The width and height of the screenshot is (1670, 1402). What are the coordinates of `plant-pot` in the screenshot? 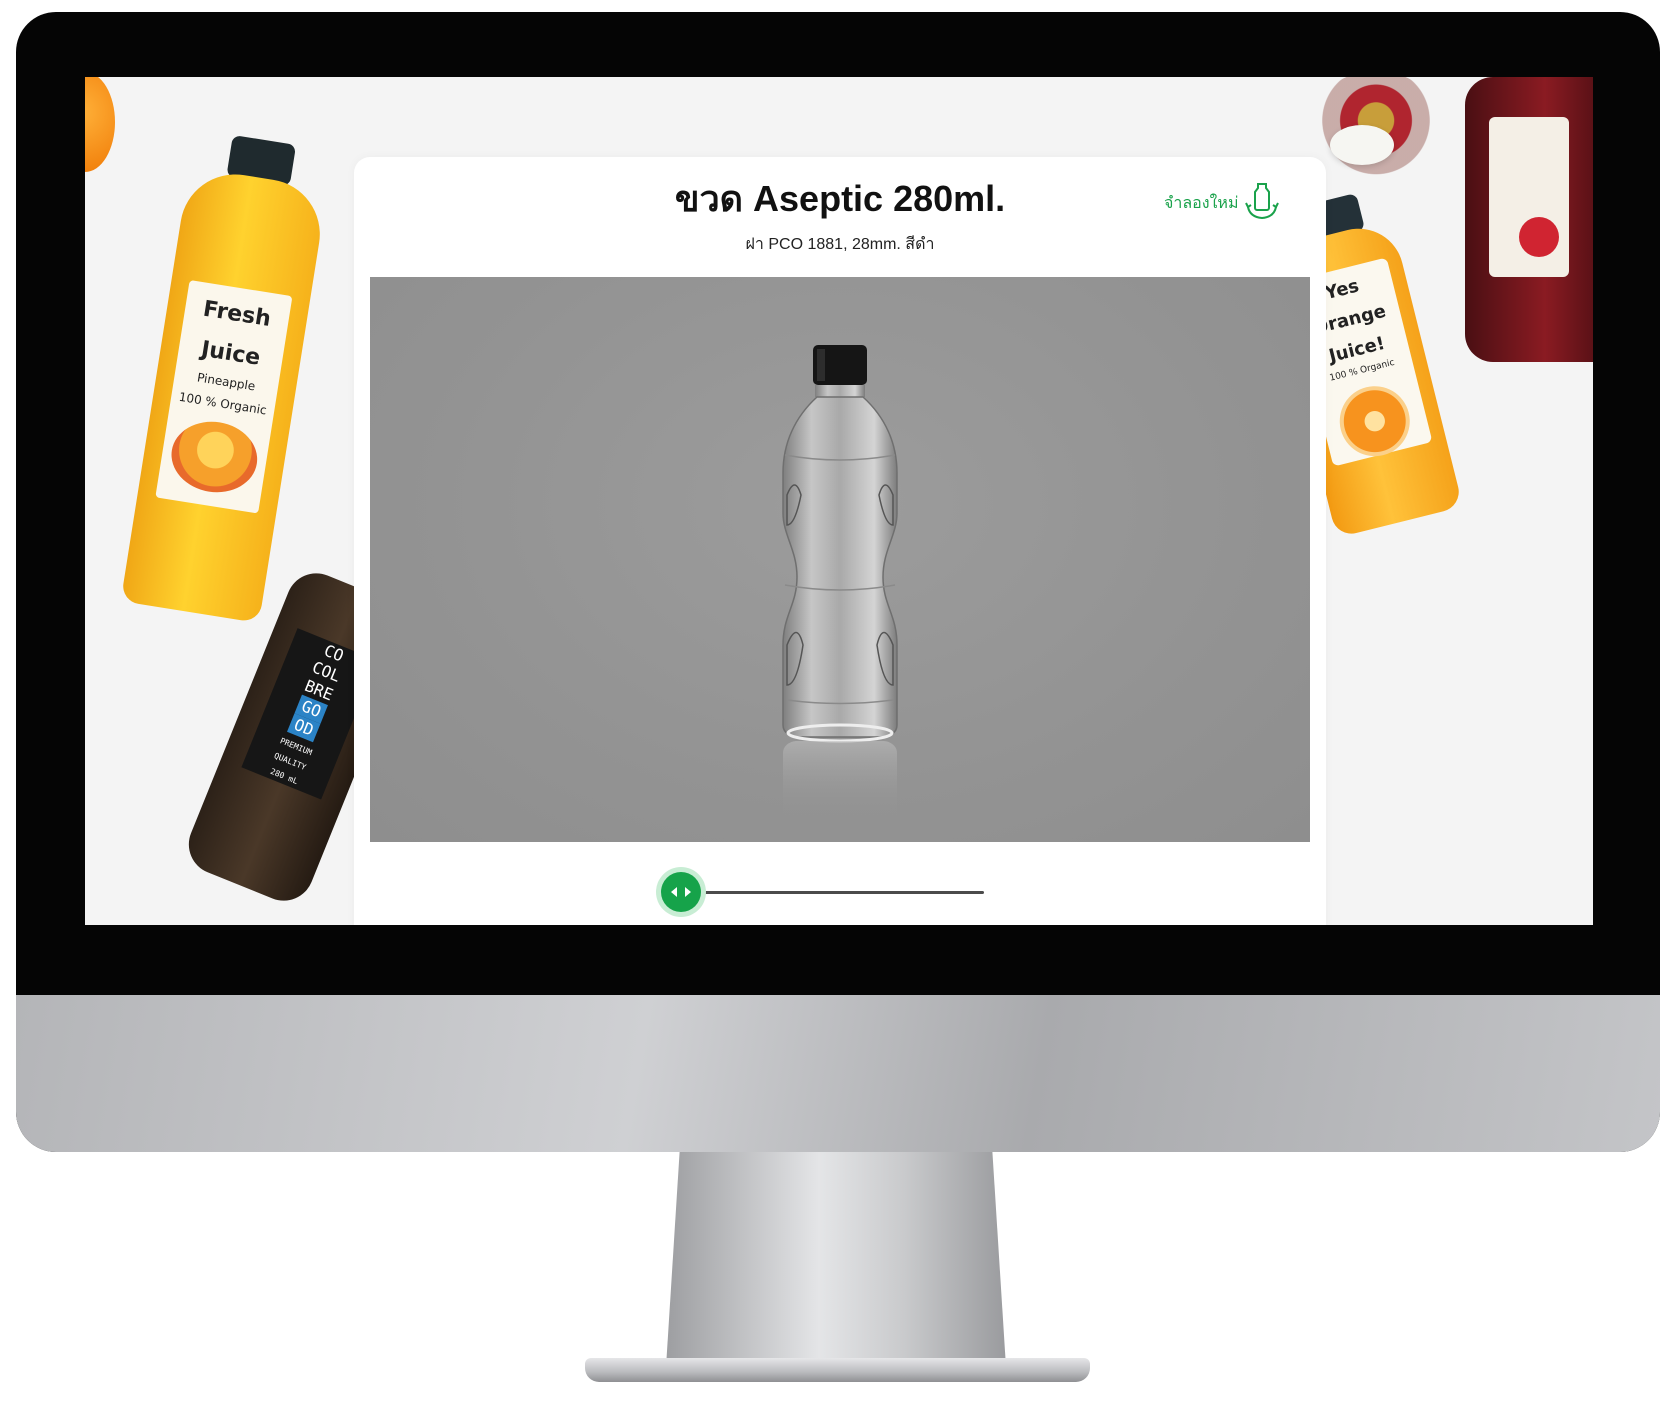 It's located at (1362, 145).